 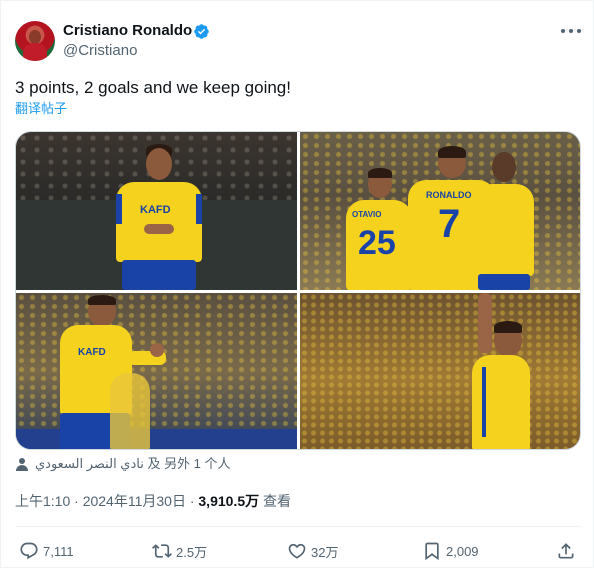 What do you see at coordinates (432, 551) in the screenshot?
I see `bookmark-icon` at bounding box center [432, 551].